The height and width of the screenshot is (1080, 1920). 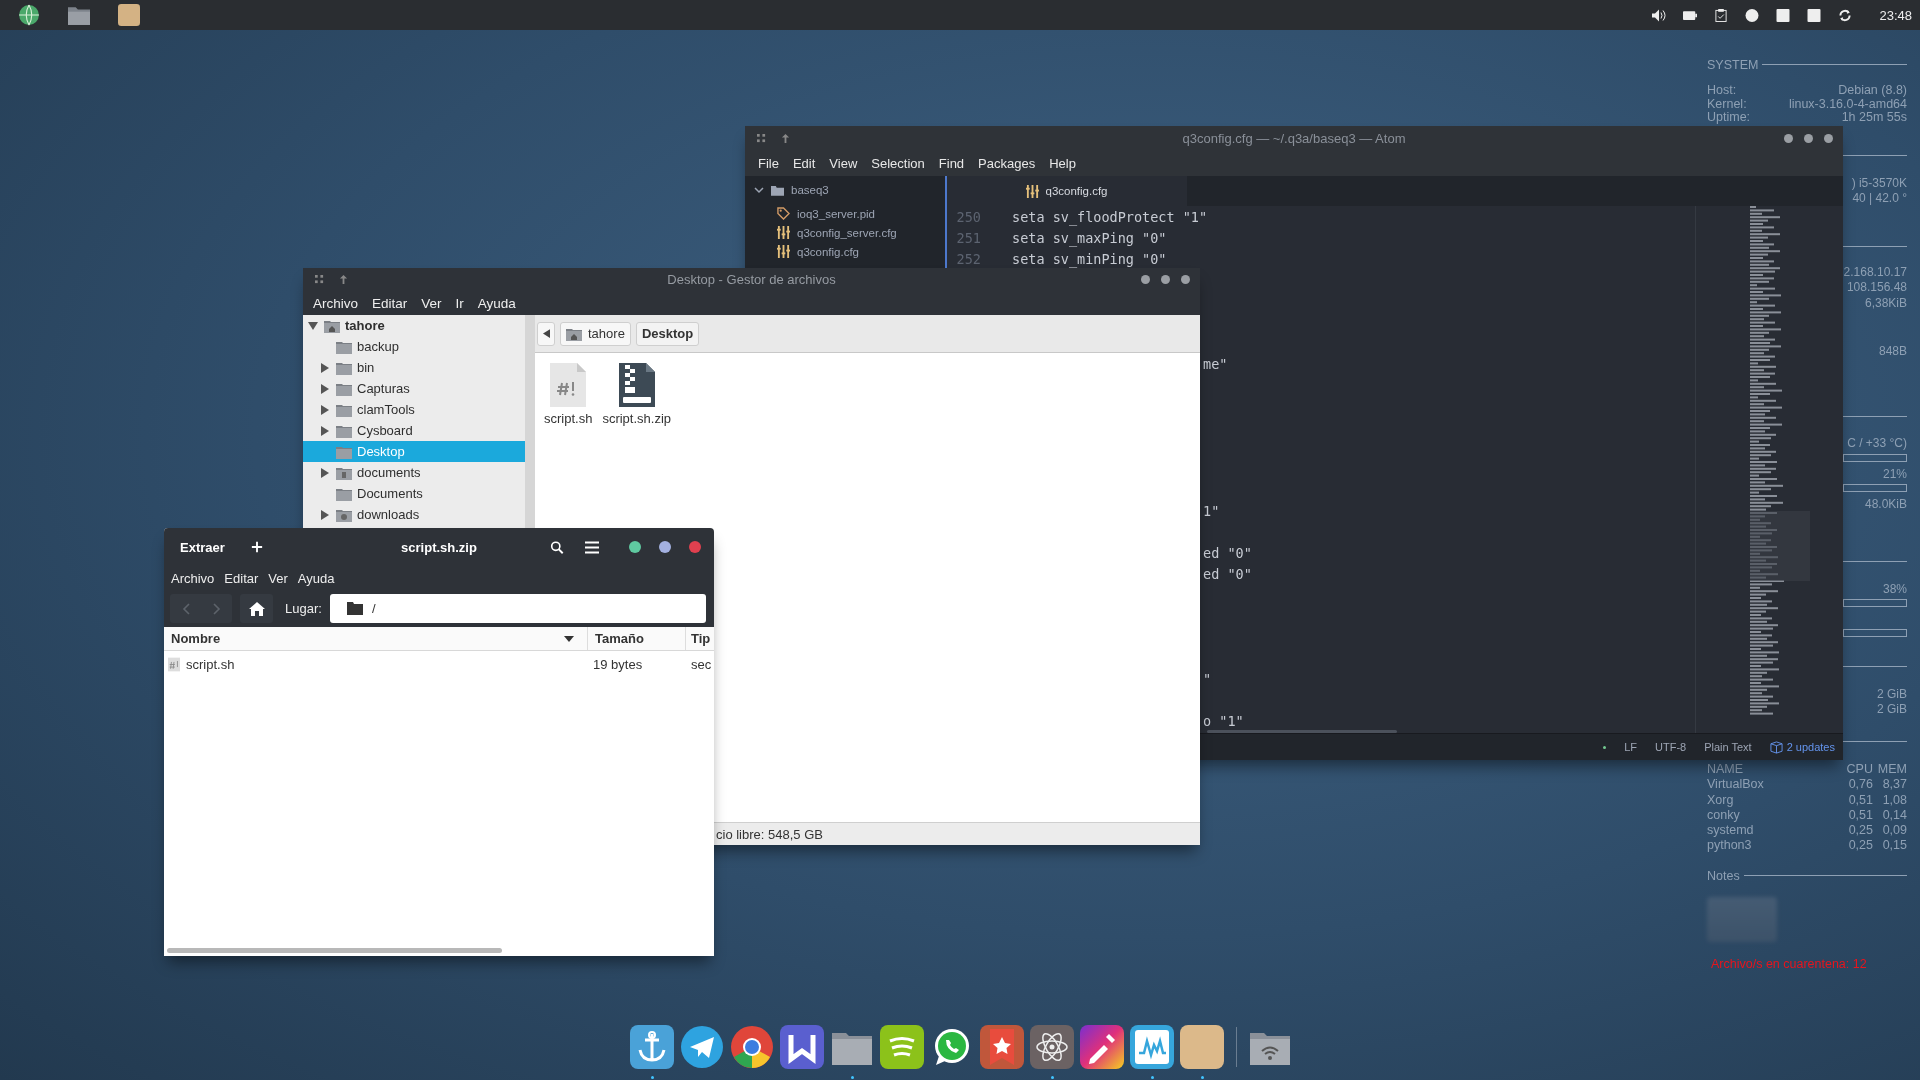 What do you see at coordinates (79, 15) in the screenshot?
I see `folder-icon` at bounding box center [79, 15].